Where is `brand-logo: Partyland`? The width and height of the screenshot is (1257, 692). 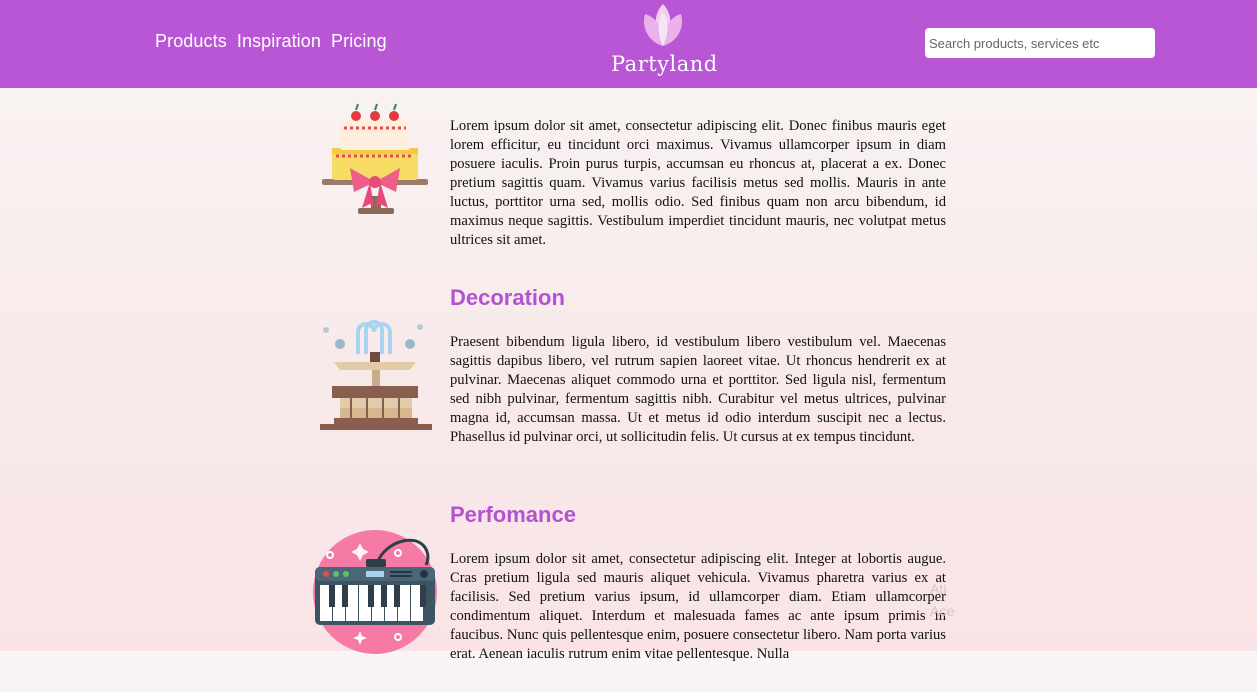
brand-logo: Partyland is located at coordinates (664, 44).